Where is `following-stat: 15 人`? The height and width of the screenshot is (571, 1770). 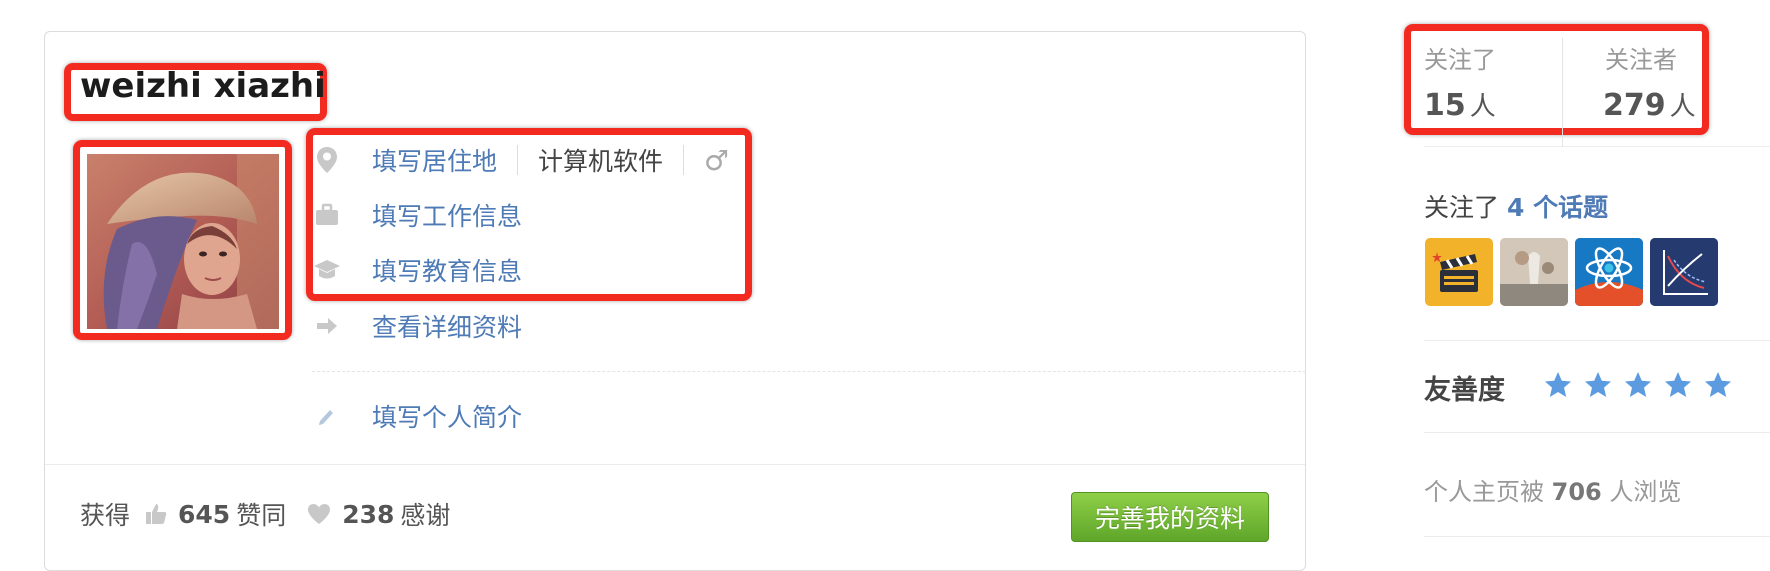
following-stat: 15 人 is located at coordinates (1460, 104).